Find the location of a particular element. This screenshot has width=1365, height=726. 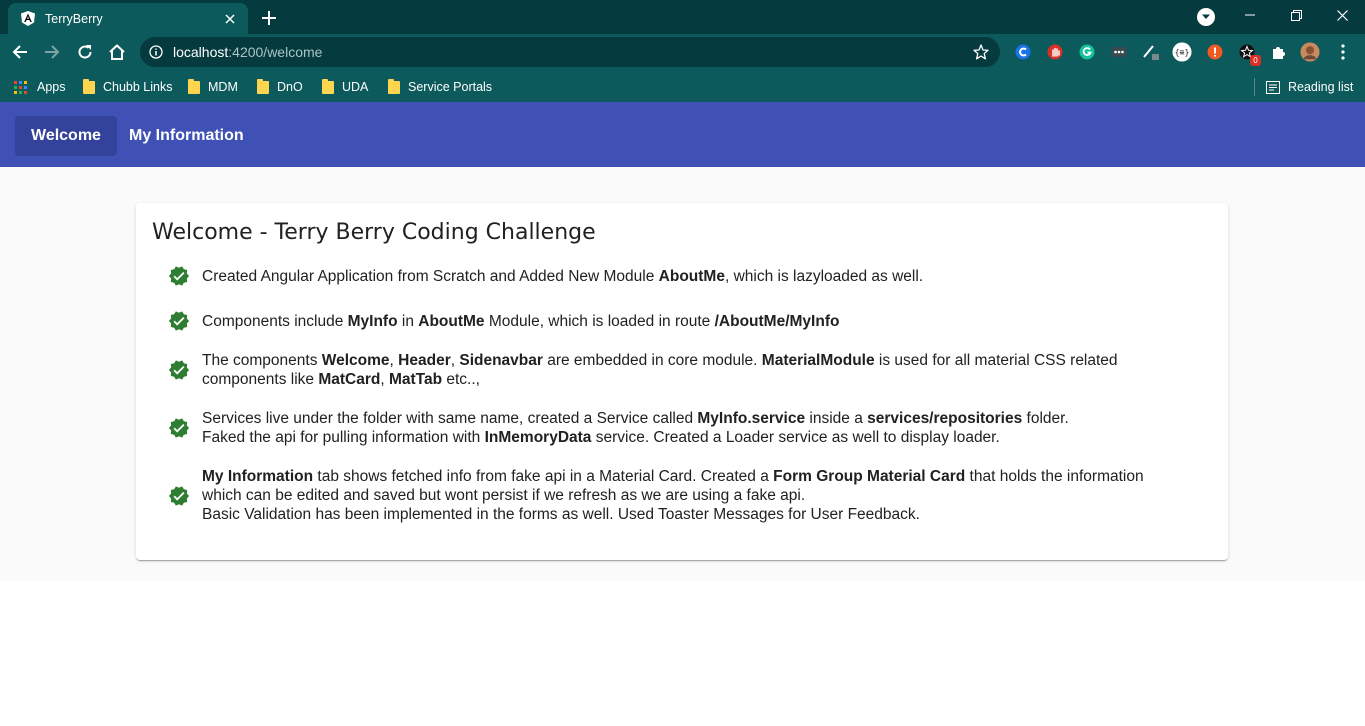

bookmark-star-icon is located at coordinates (981, 52).